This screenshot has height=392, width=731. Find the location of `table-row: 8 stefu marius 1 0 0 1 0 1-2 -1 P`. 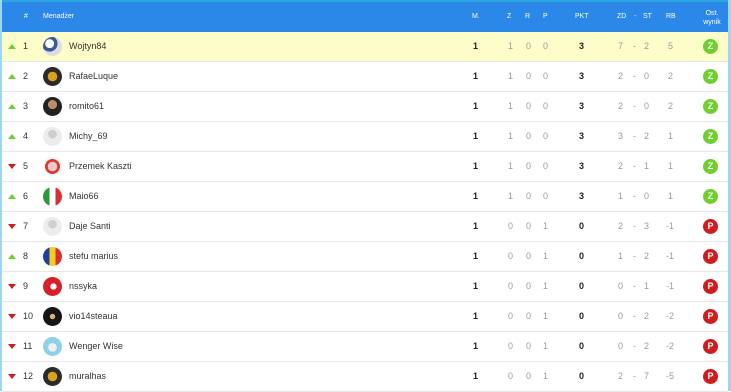

table-row: 8 stefu marius 1 0 0 1 0 1-2 -1 P is located at coordinates (365, 257).